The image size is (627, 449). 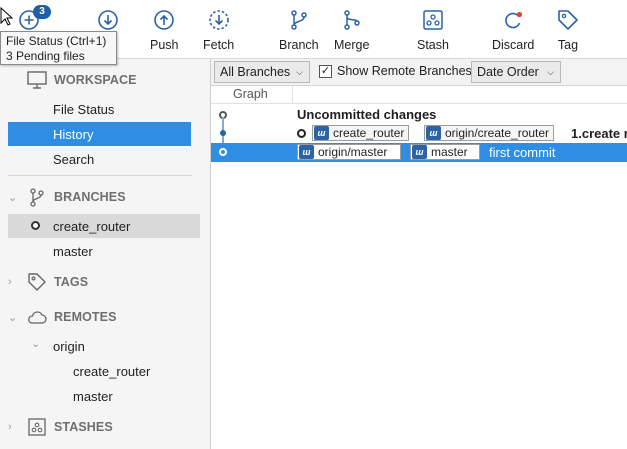 What do you see at coordinates (92, 226) in the screenshot?
I see `branch-name: create_router` at bounding box center [92, 226].